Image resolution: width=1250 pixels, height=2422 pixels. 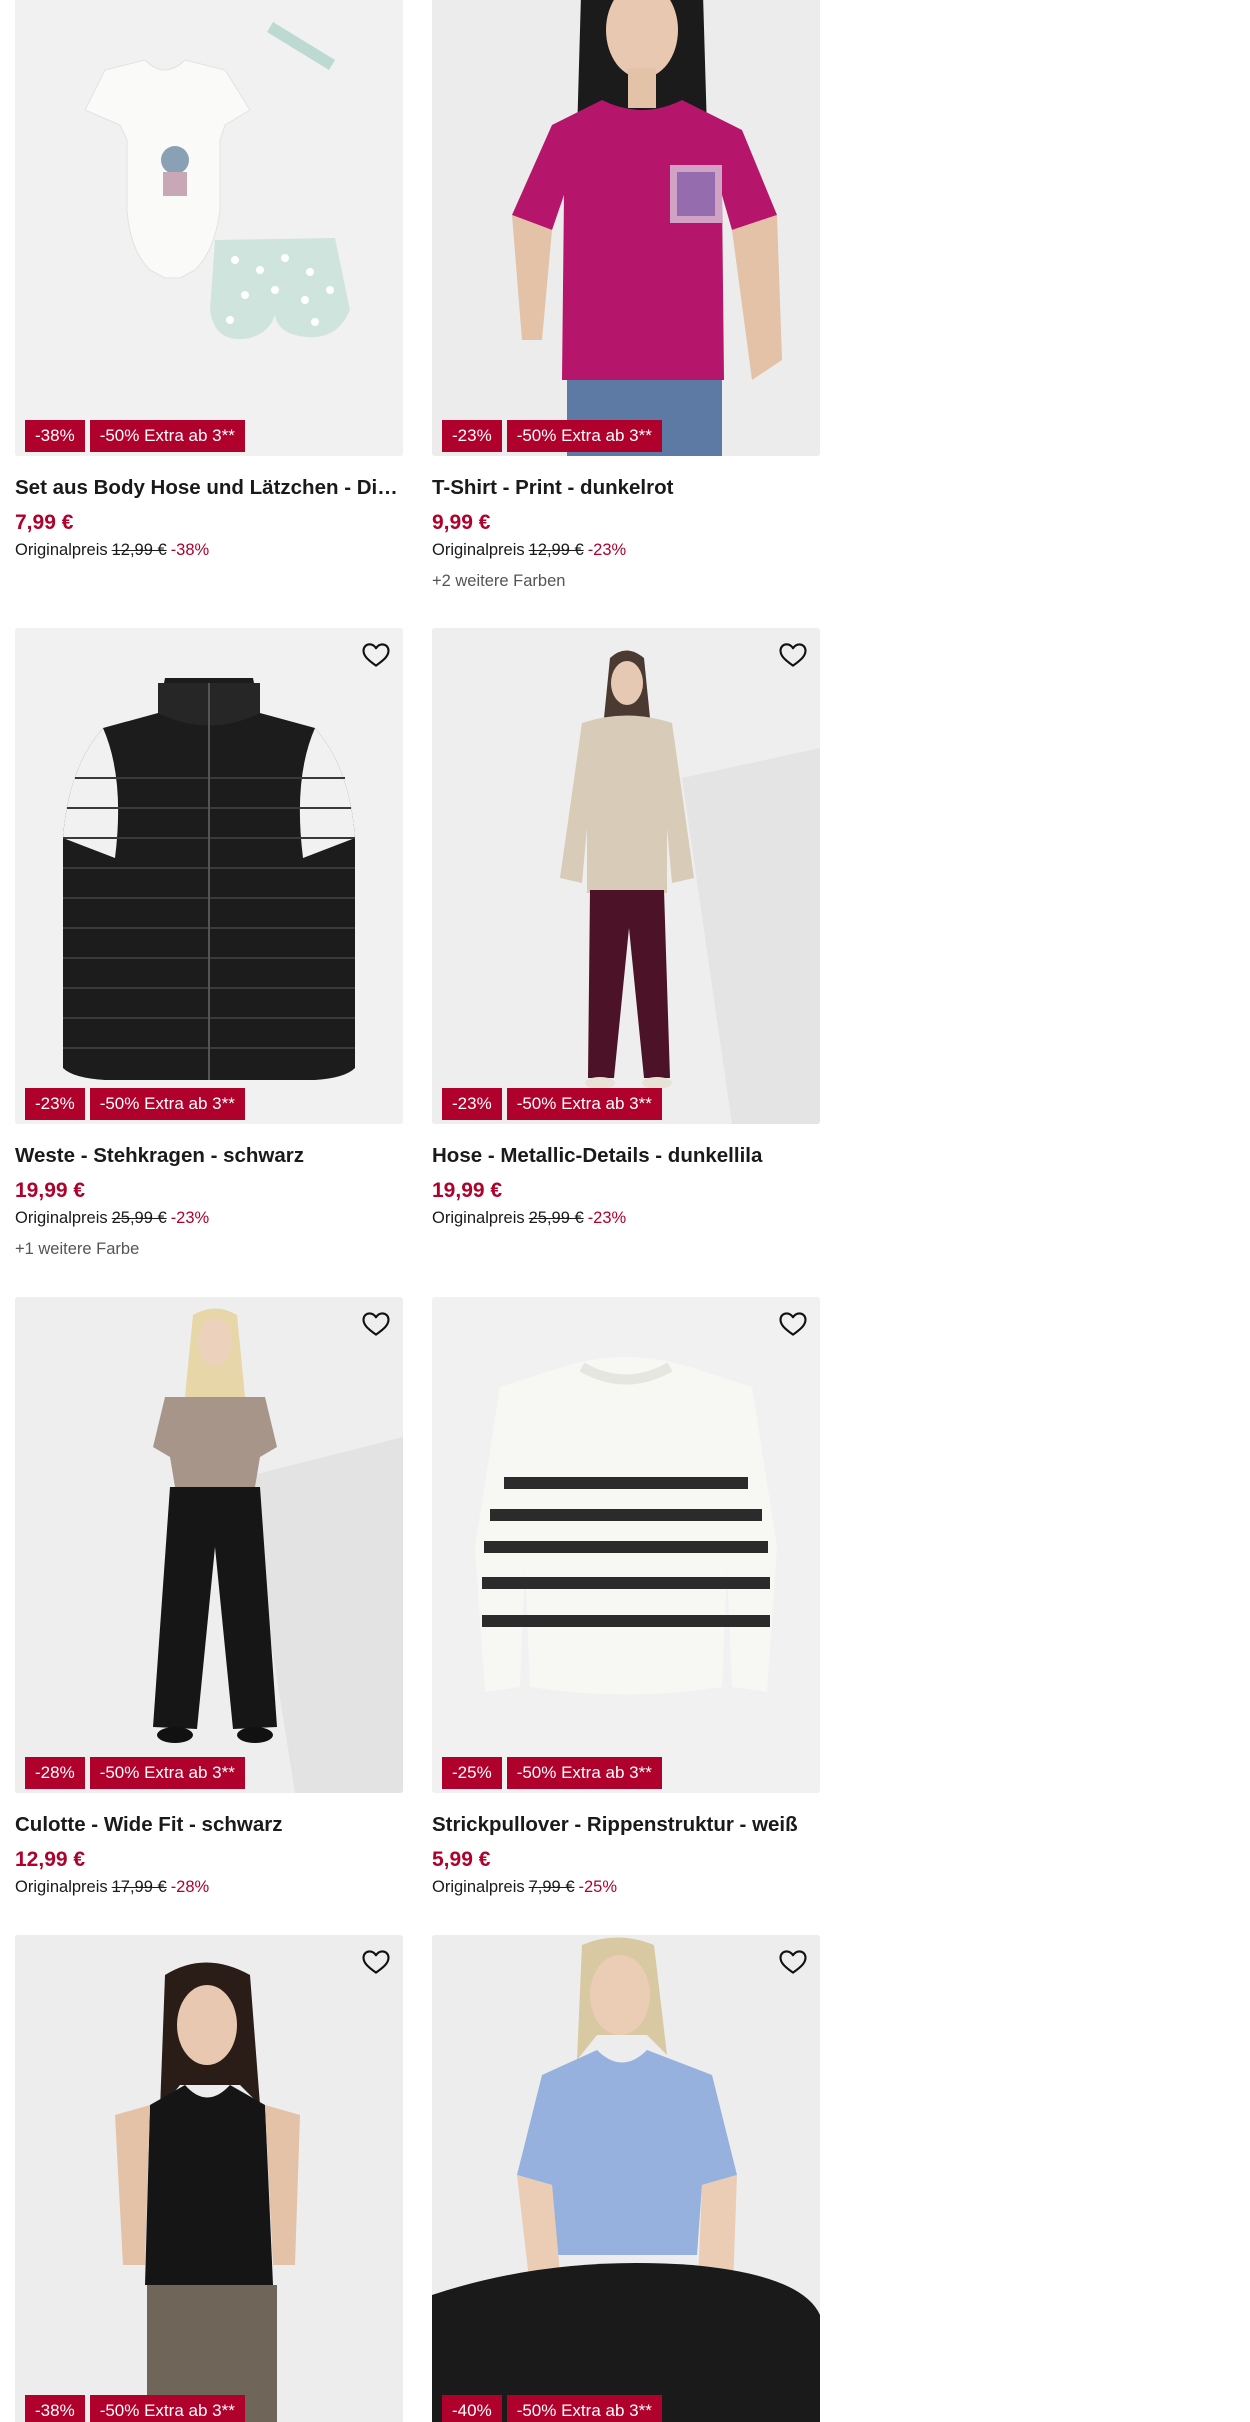 I want to click on discount-badge: -25%, so click(x=472, y=1773).